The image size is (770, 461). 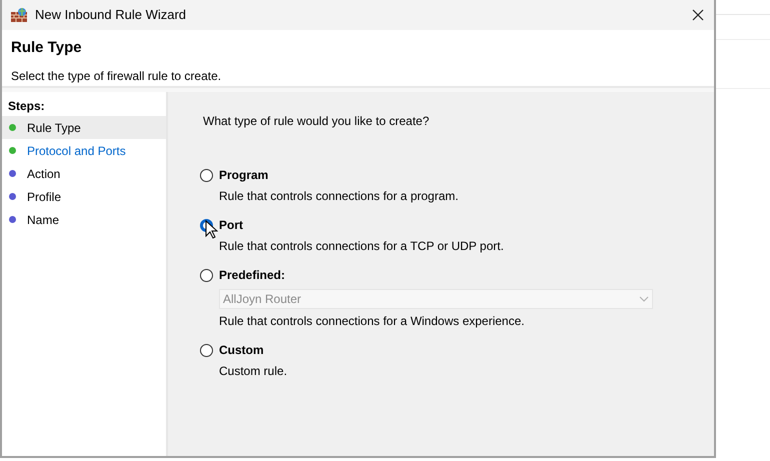 I want to click on step-item: Protocol and Ports, so click(x=84, y=150).